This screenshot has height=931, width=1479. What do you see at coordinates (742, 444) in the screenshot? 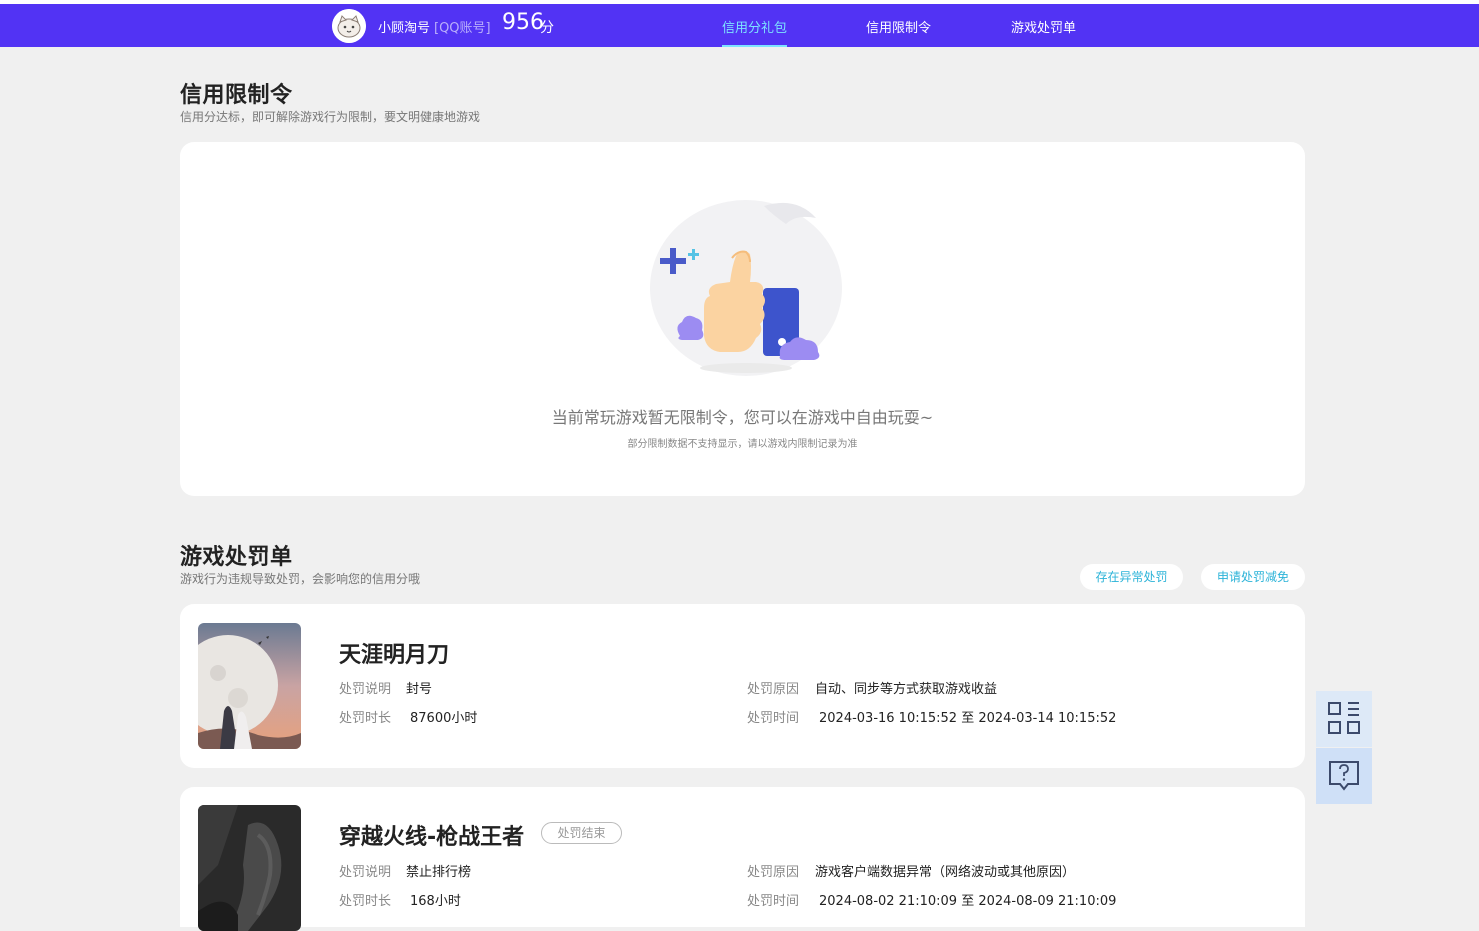
I see `empty-state-note: 部分限制数据不支持显示，请以游戏内限制记录为准` at bounding box center [742, 444].